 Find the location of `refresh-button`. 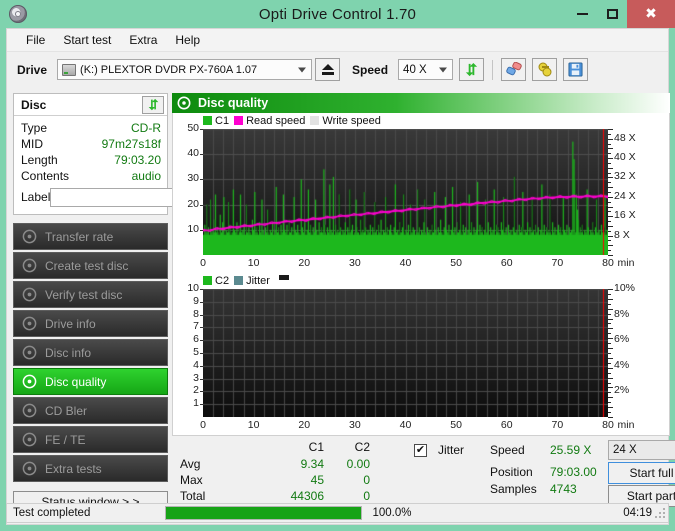

refresh-button is located at coordinates (472, 69).